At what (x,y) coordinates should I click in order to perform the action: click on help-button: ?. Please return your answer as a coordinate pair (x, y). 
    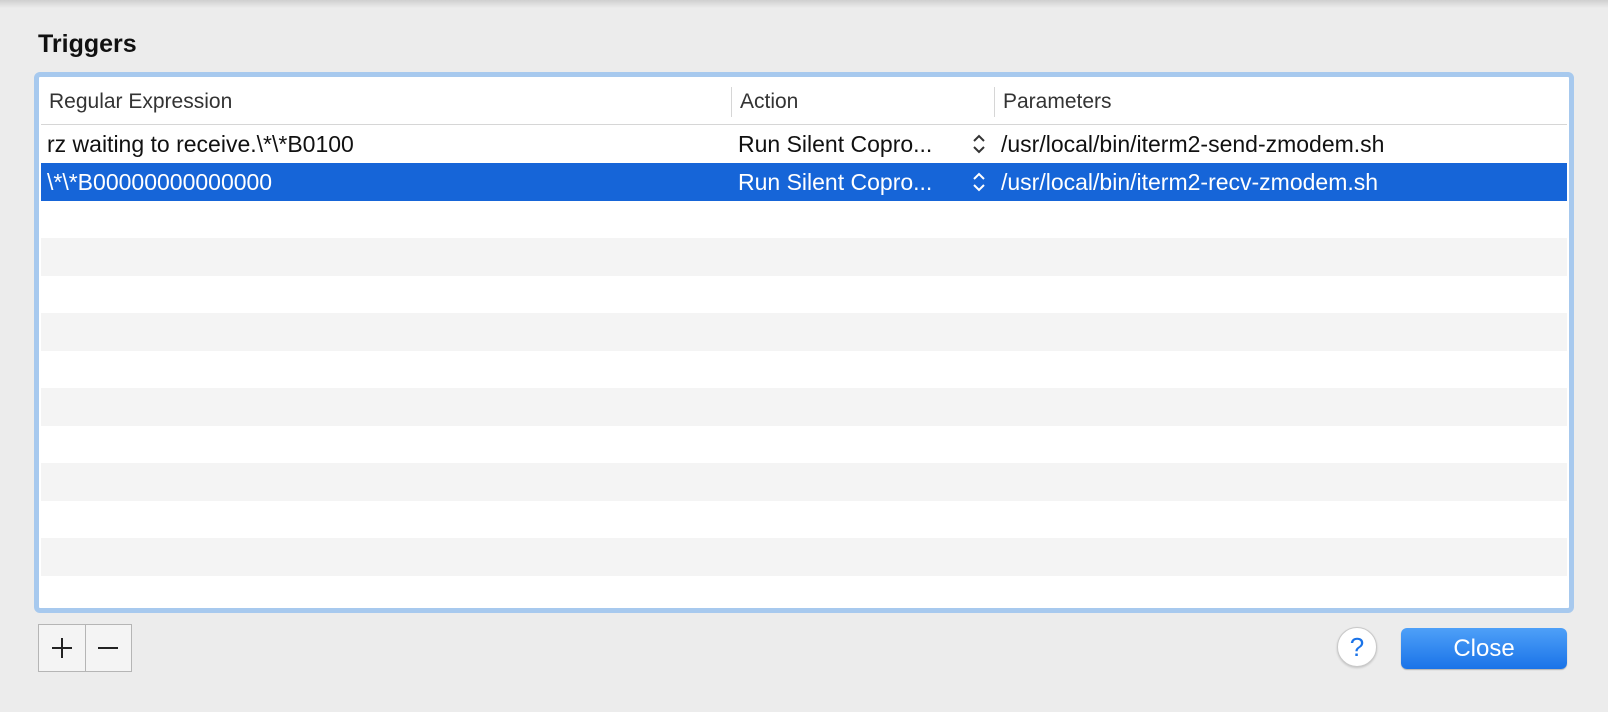
    Looking at the image, I should click on (1357, 647).